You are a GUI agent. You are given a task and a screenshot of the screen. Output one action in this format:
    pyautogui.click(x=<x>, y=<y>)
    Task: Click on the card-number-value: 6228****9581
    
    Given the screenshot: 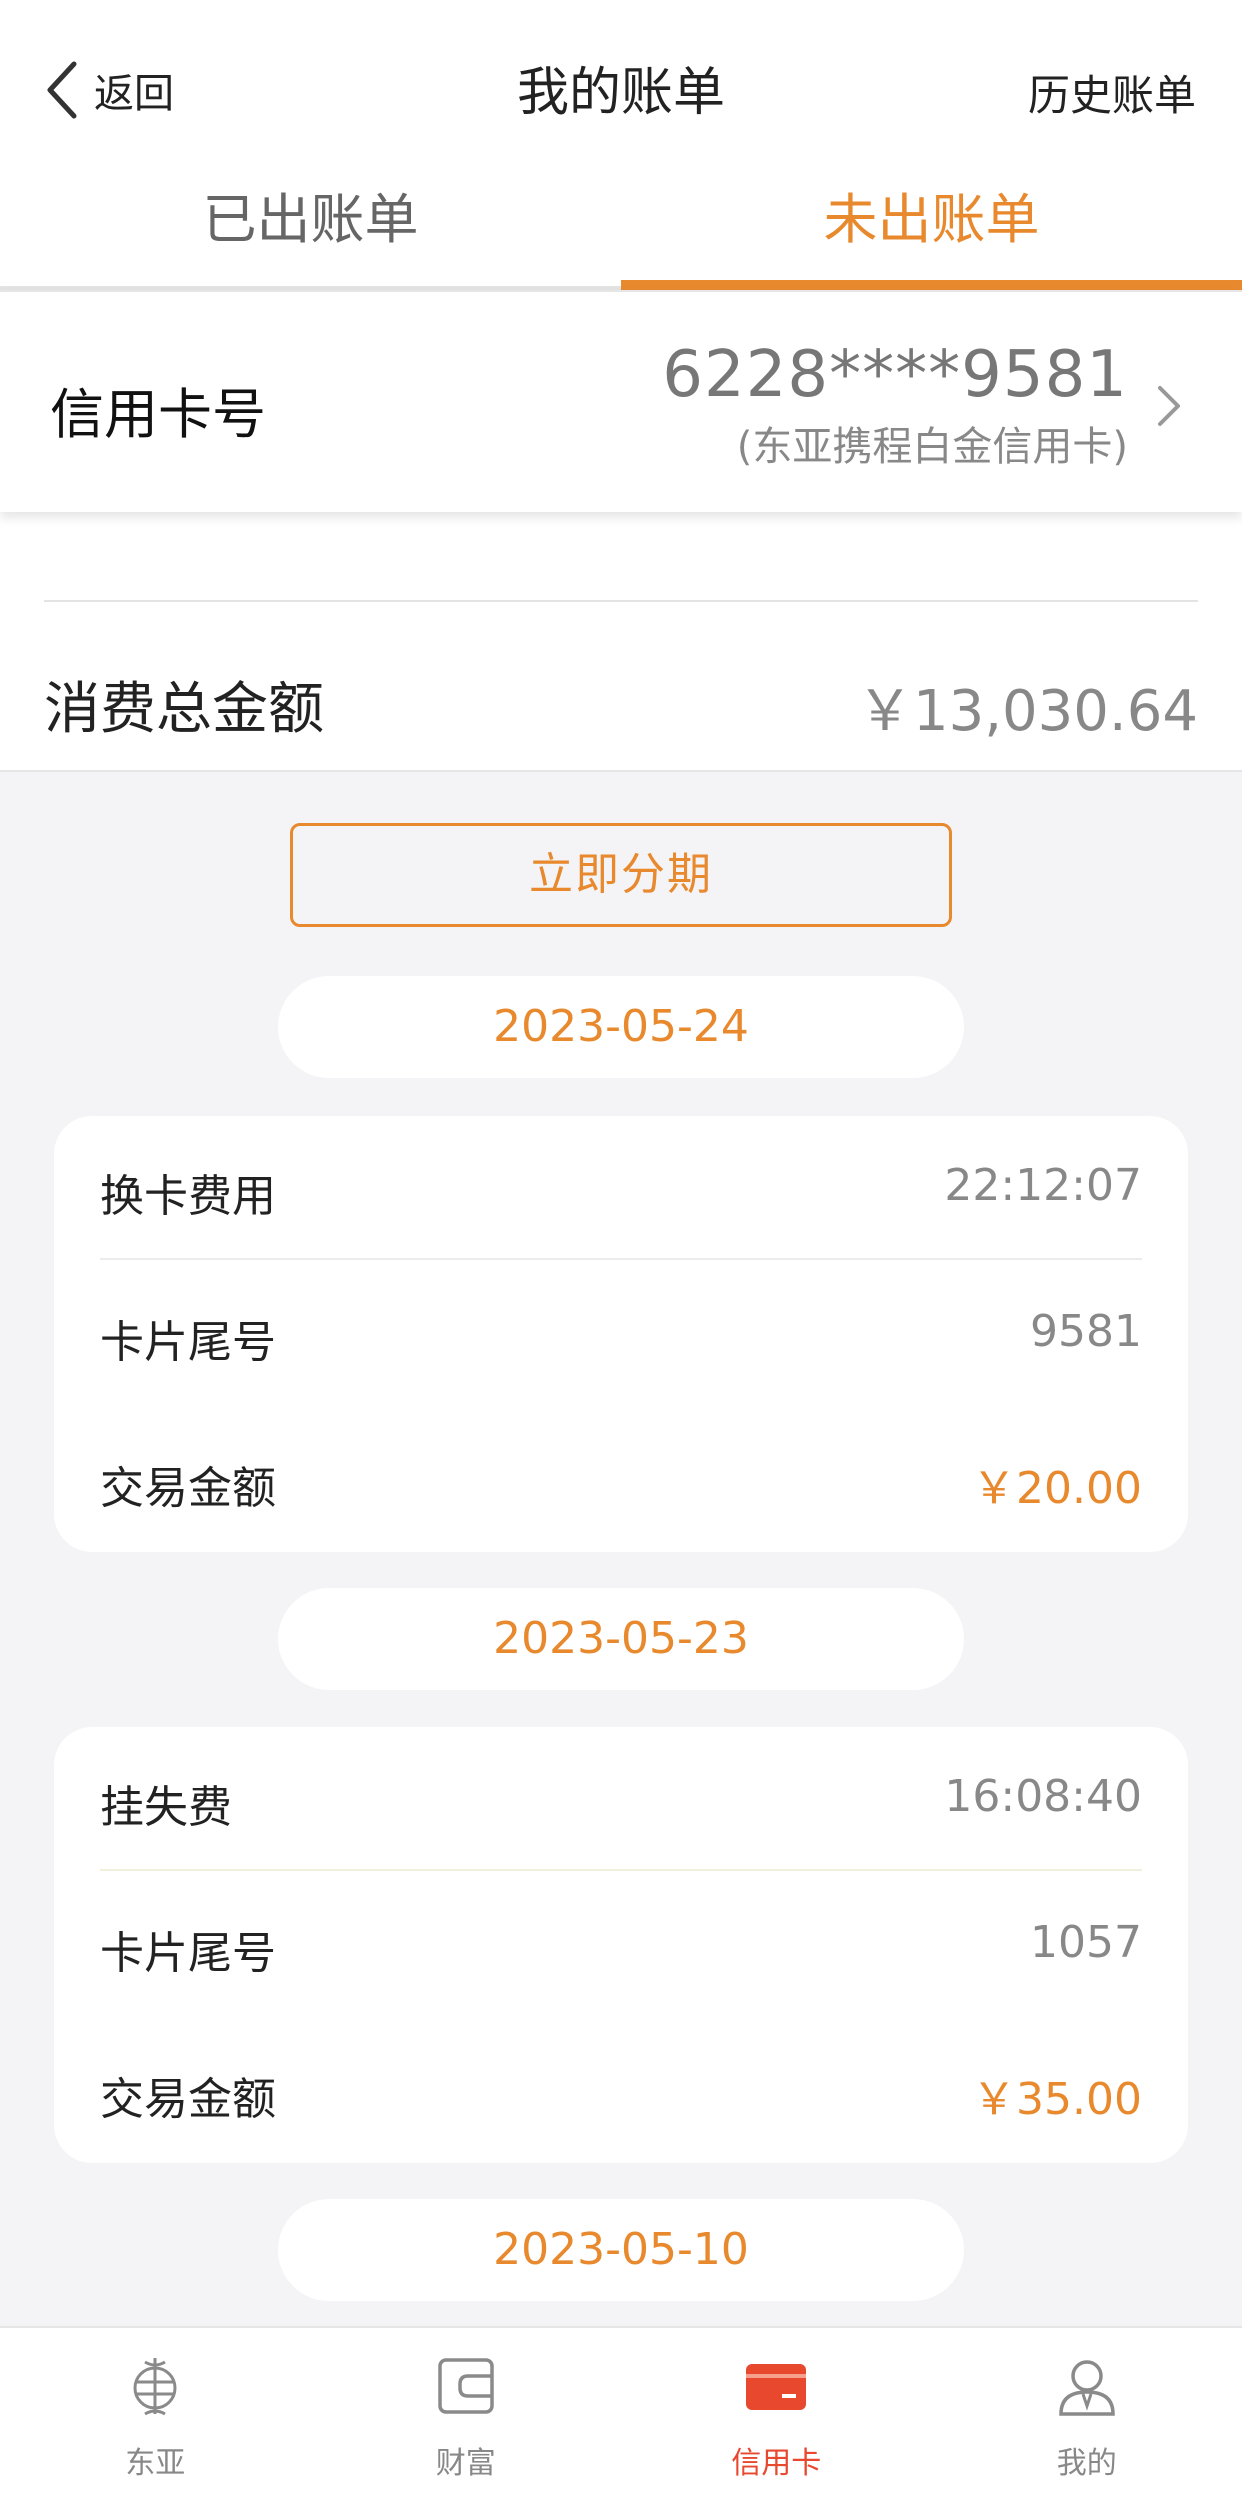 What is the action you would take?
    pyautogui.click(x=895, y=375)
    